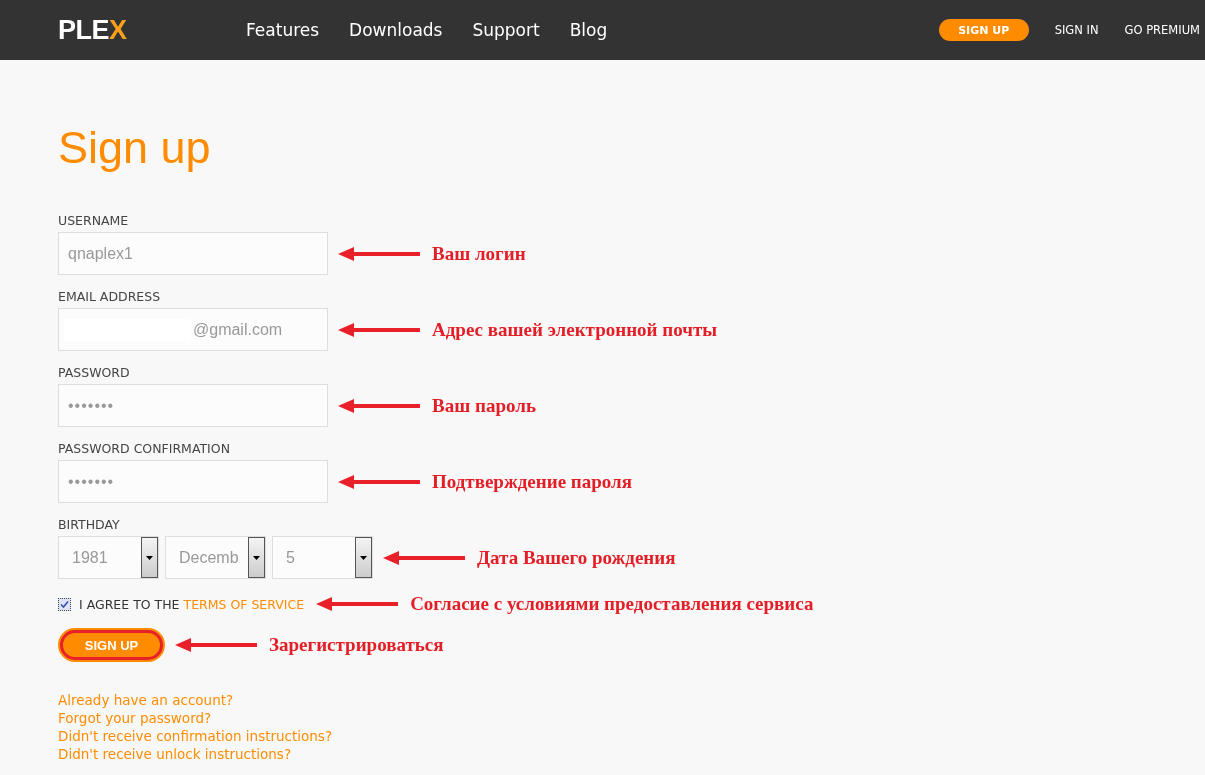 This screenshot has width=1205, height=775. Describe the element at coordinates (356, 645) in the screenshot. I see `annotation: Зарегистрироваться` at that location.